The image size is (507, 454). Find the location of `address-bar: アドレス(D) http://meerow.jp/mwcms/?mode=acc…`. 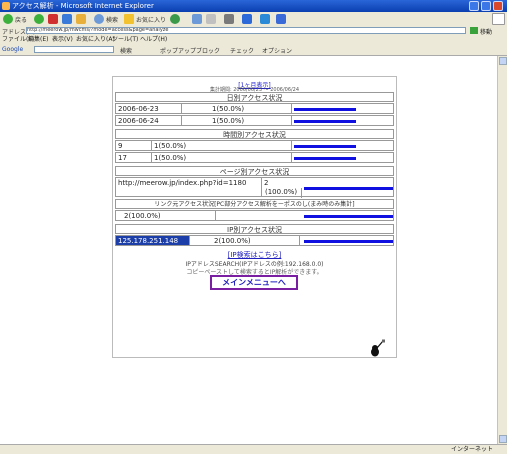

address-bar: アドレス(D) http://meerow.jp/mwcms/?mode=acc… is located at coordinates (253, 31).